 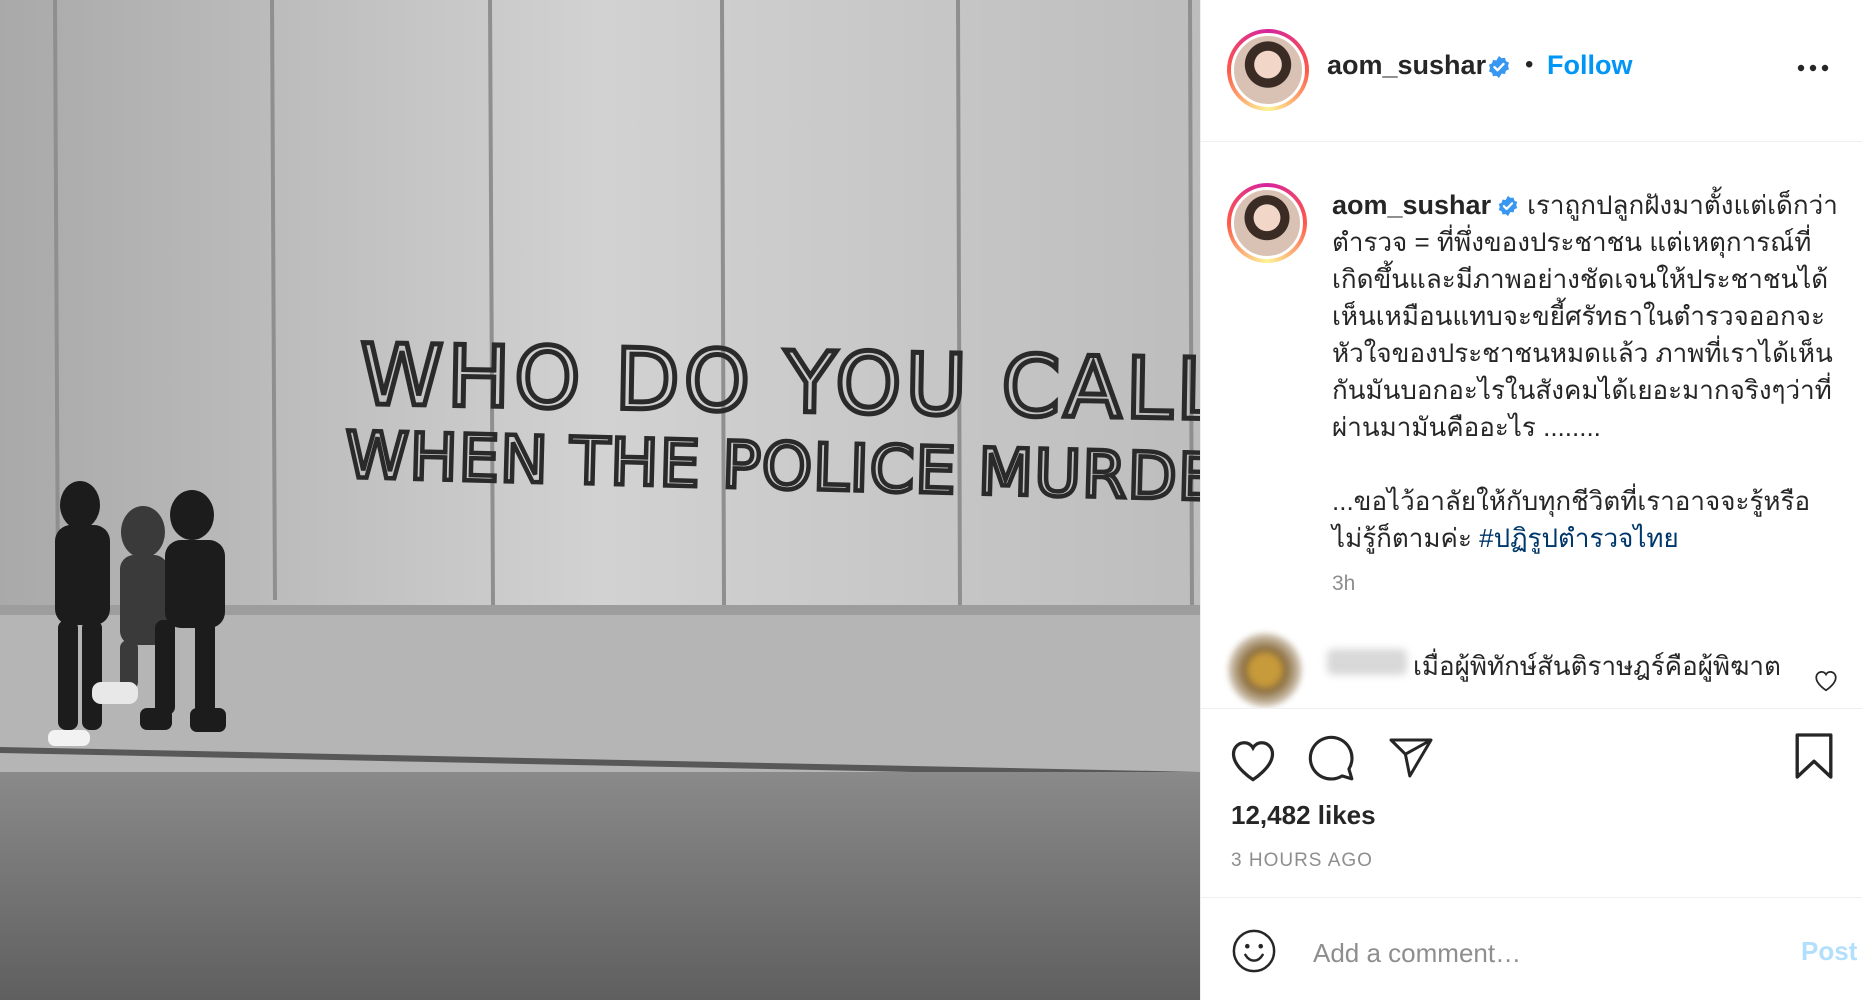 I want to click on heart-icon, so click(x=1253, y=759).